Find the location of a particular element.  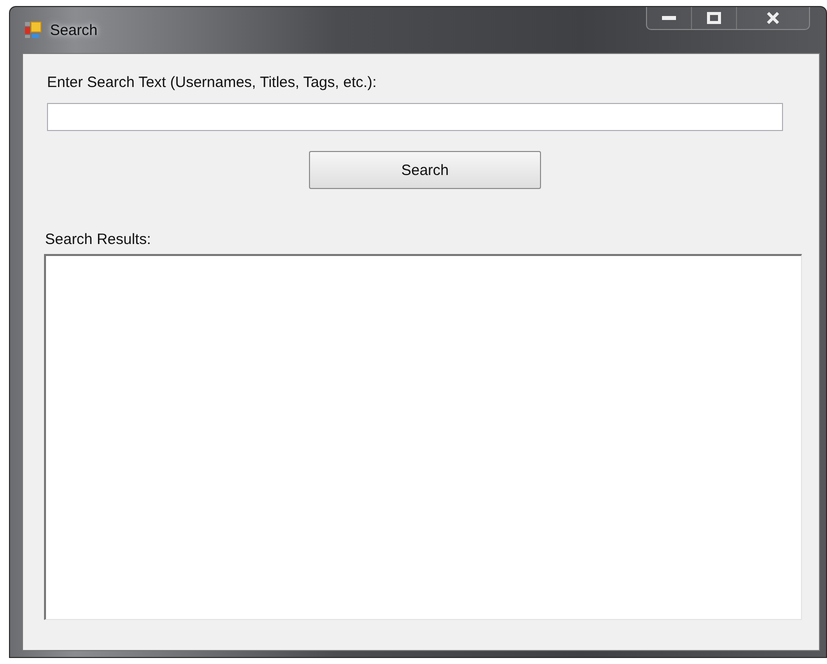

maximize-button is located at coordinates (713, 18).